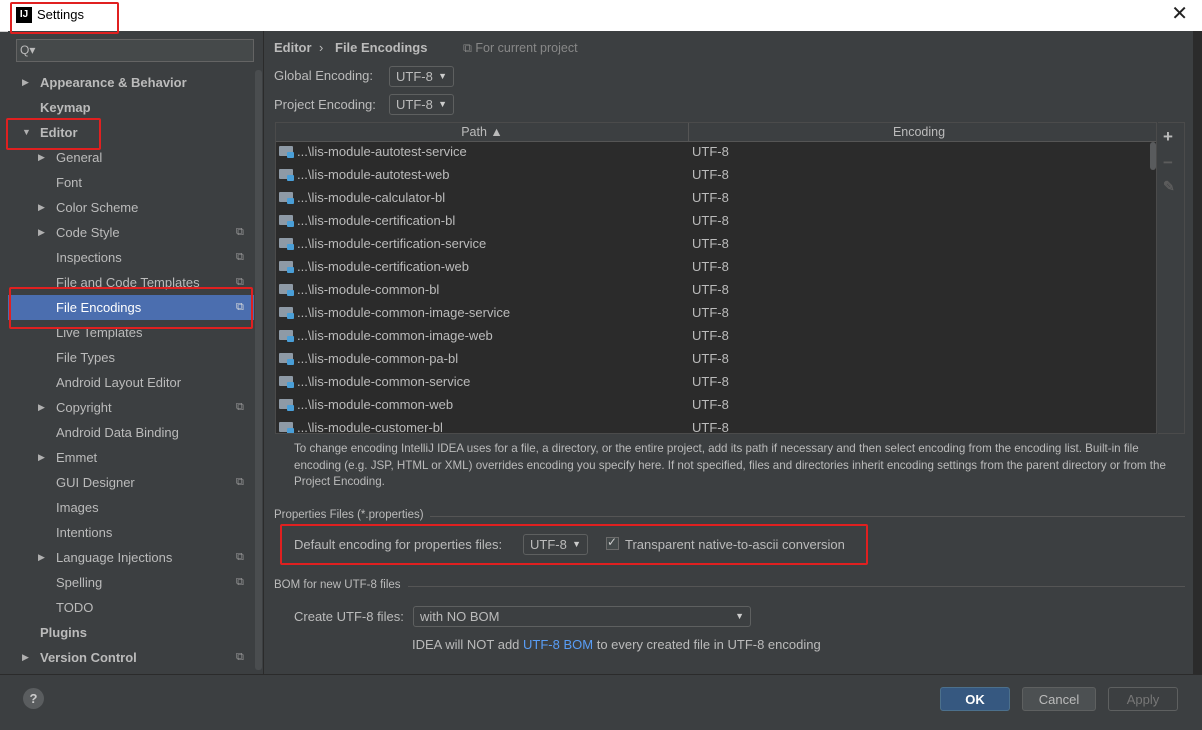 The width and height of the screenshot is (1202, 730). I want to click on sidebar-item: File Types, so click(85, 357).